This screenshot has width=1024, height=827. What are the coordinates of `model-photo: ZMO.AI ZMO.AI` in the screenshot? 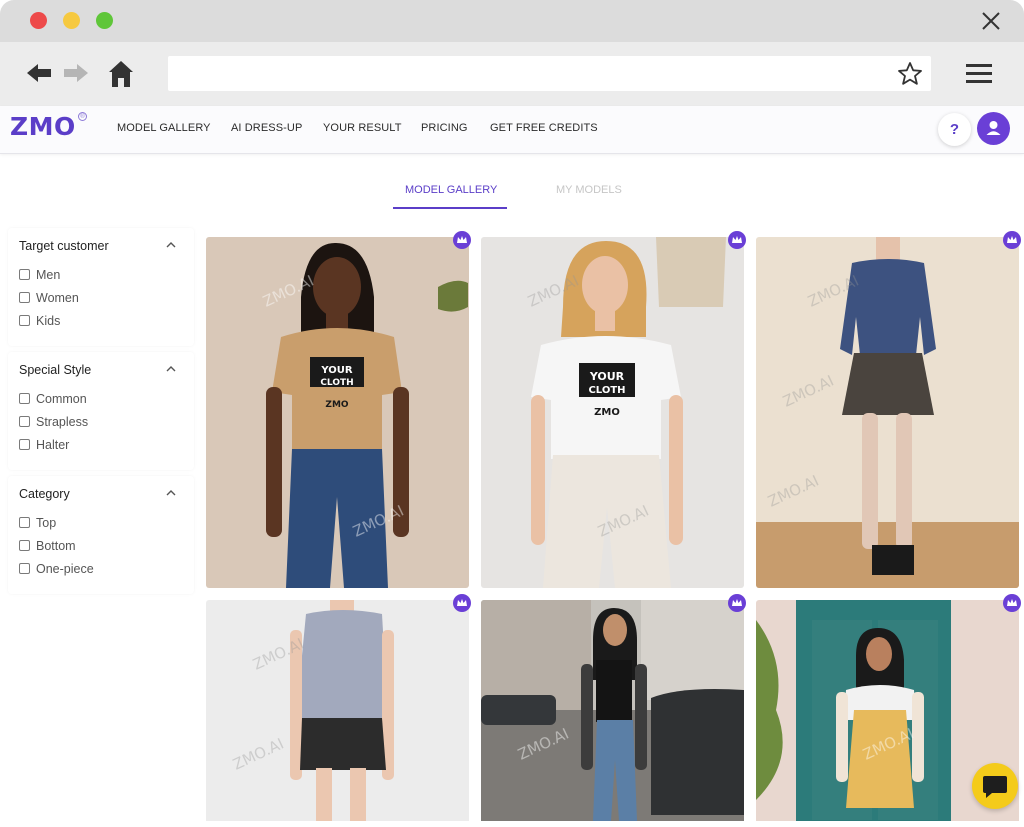 It's located at (337, 710).